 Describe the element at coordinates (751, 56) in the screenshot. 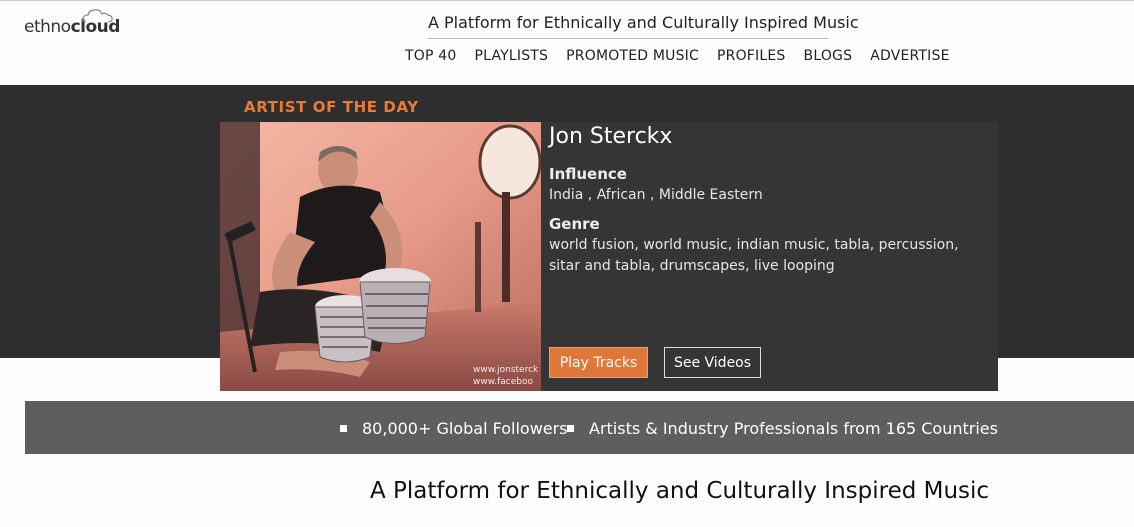

I see `nav-profiles: PROFILES` at that location.